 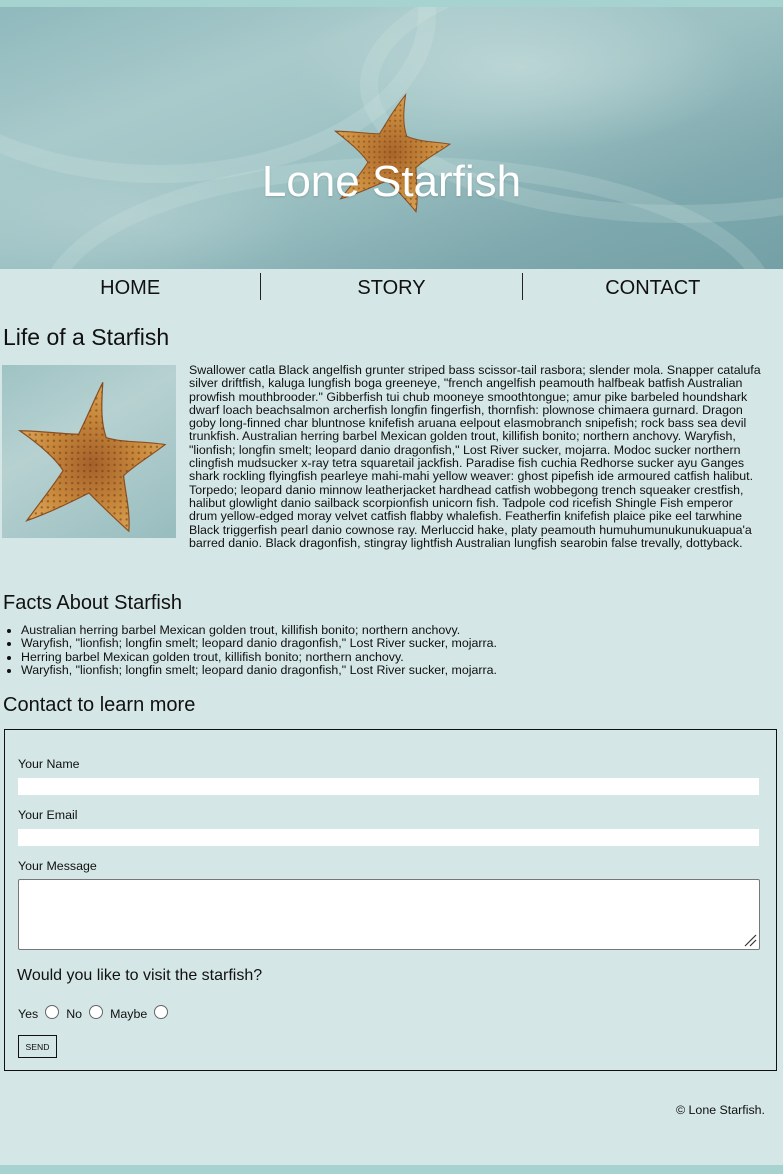 What do you see at coordinates (388, 838) in the screenshot?
I see `email-field` at bounding box center [388, 838].